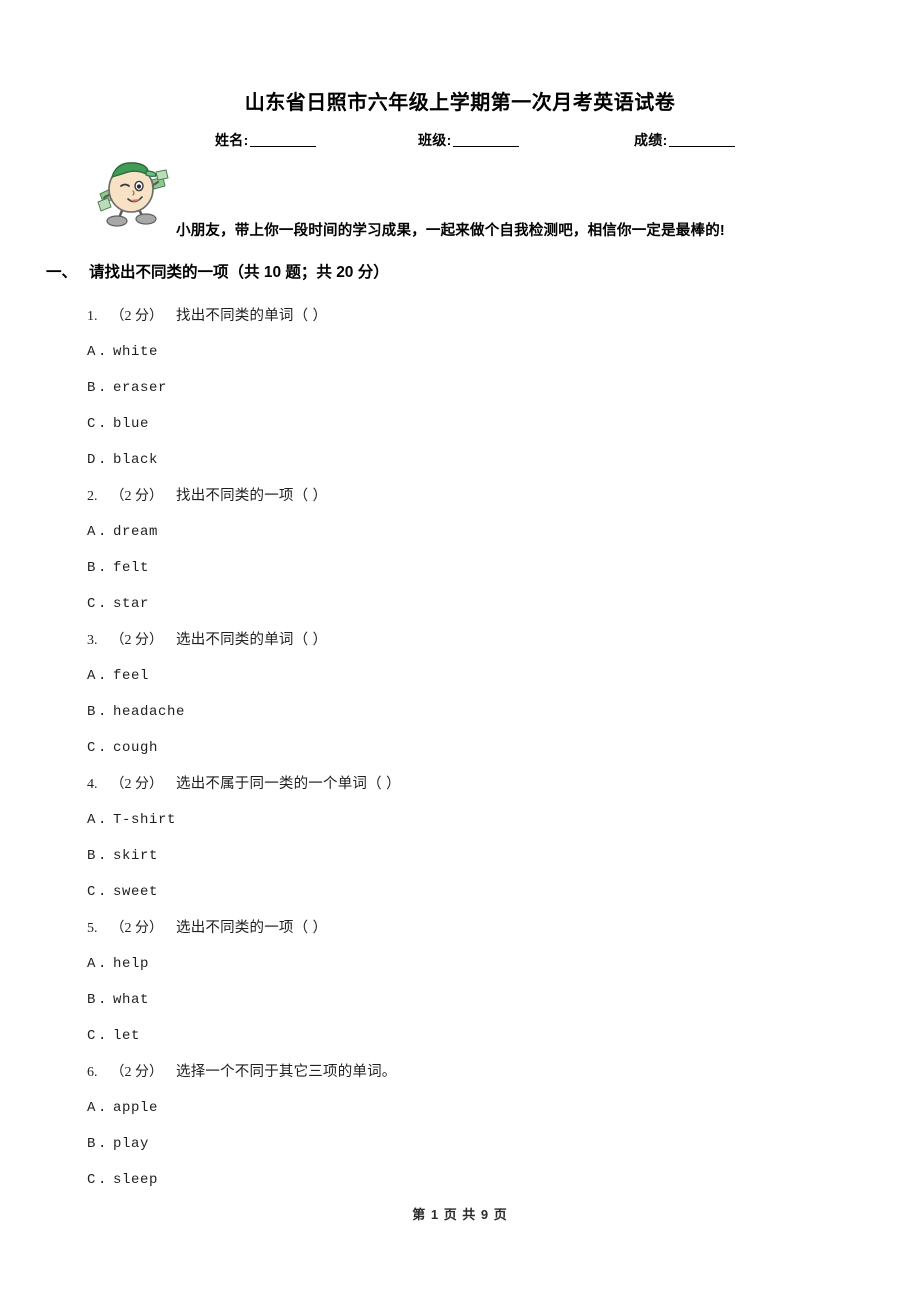  I want to click on question-option: A. help, so click(460, 964).